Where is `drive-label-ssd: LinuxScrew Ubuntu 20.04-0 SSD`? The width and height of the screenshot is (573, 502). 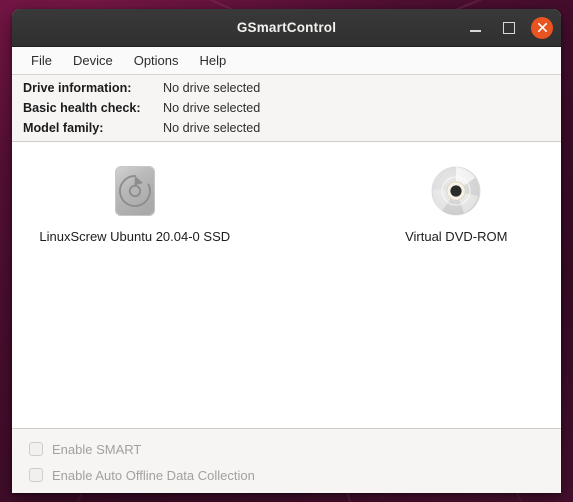 drive-label-ssd: LinuxScrew Ubuntu 20.04-0 SSD is located at coordinates (135, 236).